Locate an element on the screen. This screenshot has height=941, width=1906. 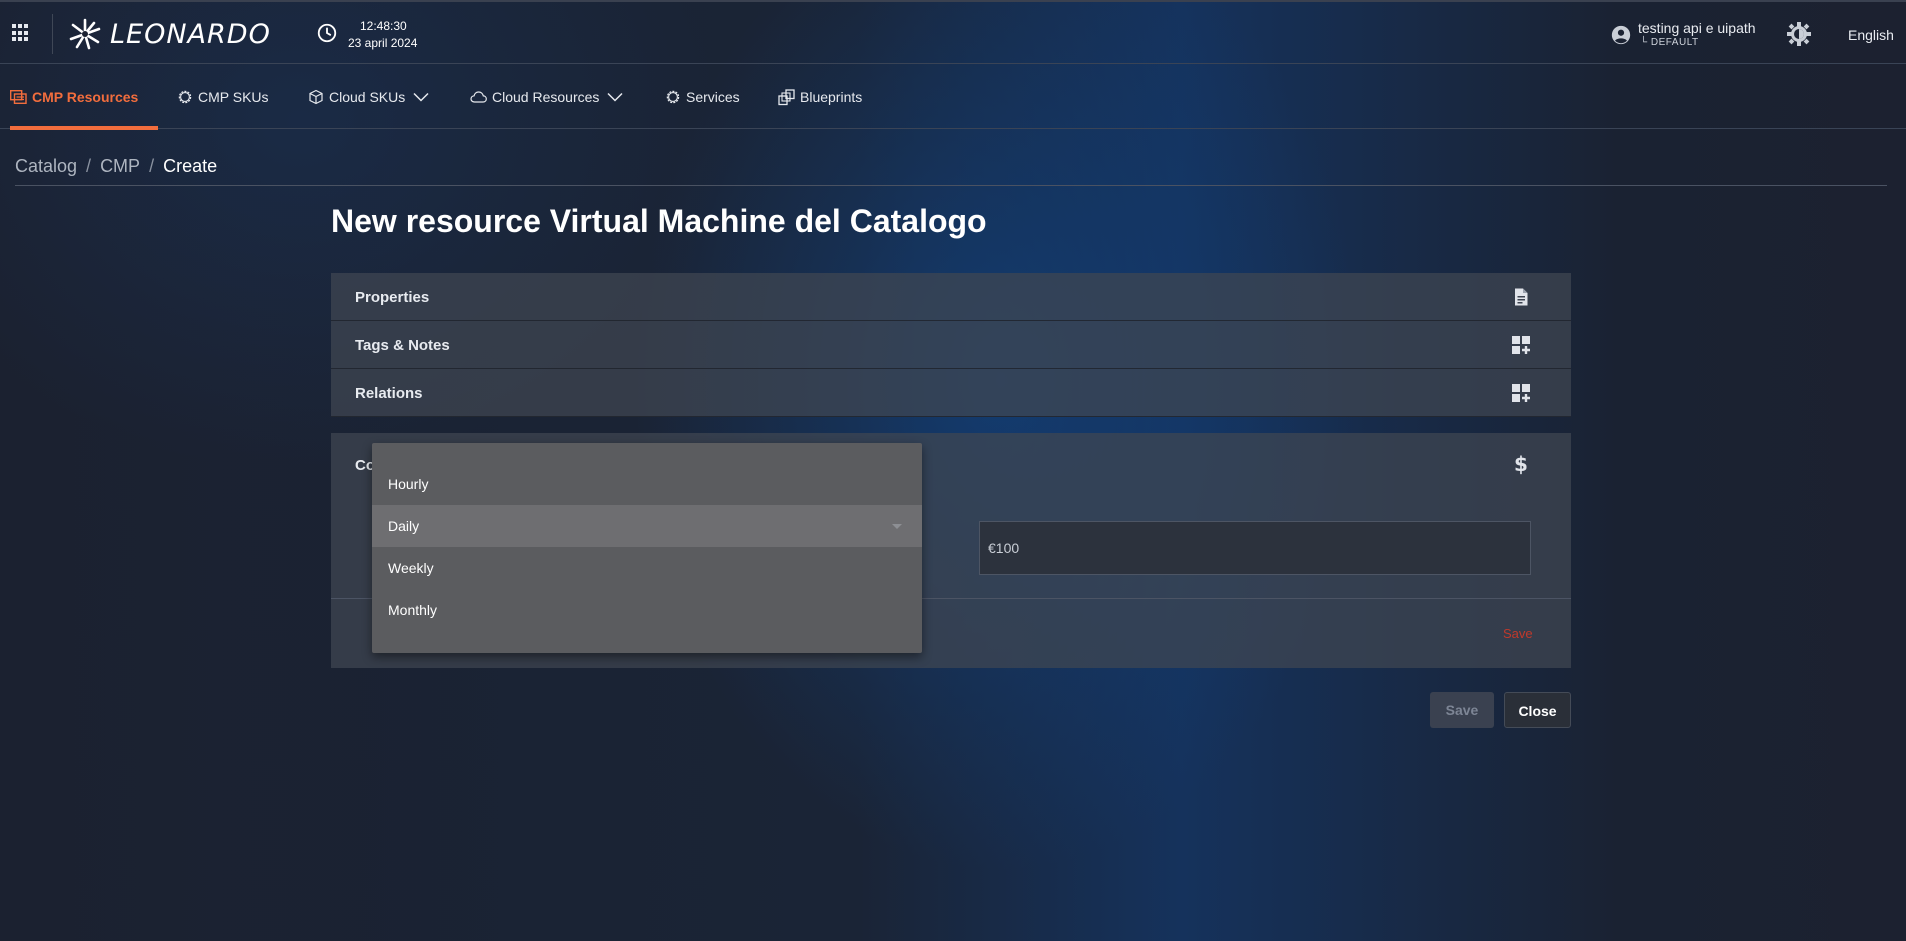
apps-grid-icon is located at coordinates (21, 33).